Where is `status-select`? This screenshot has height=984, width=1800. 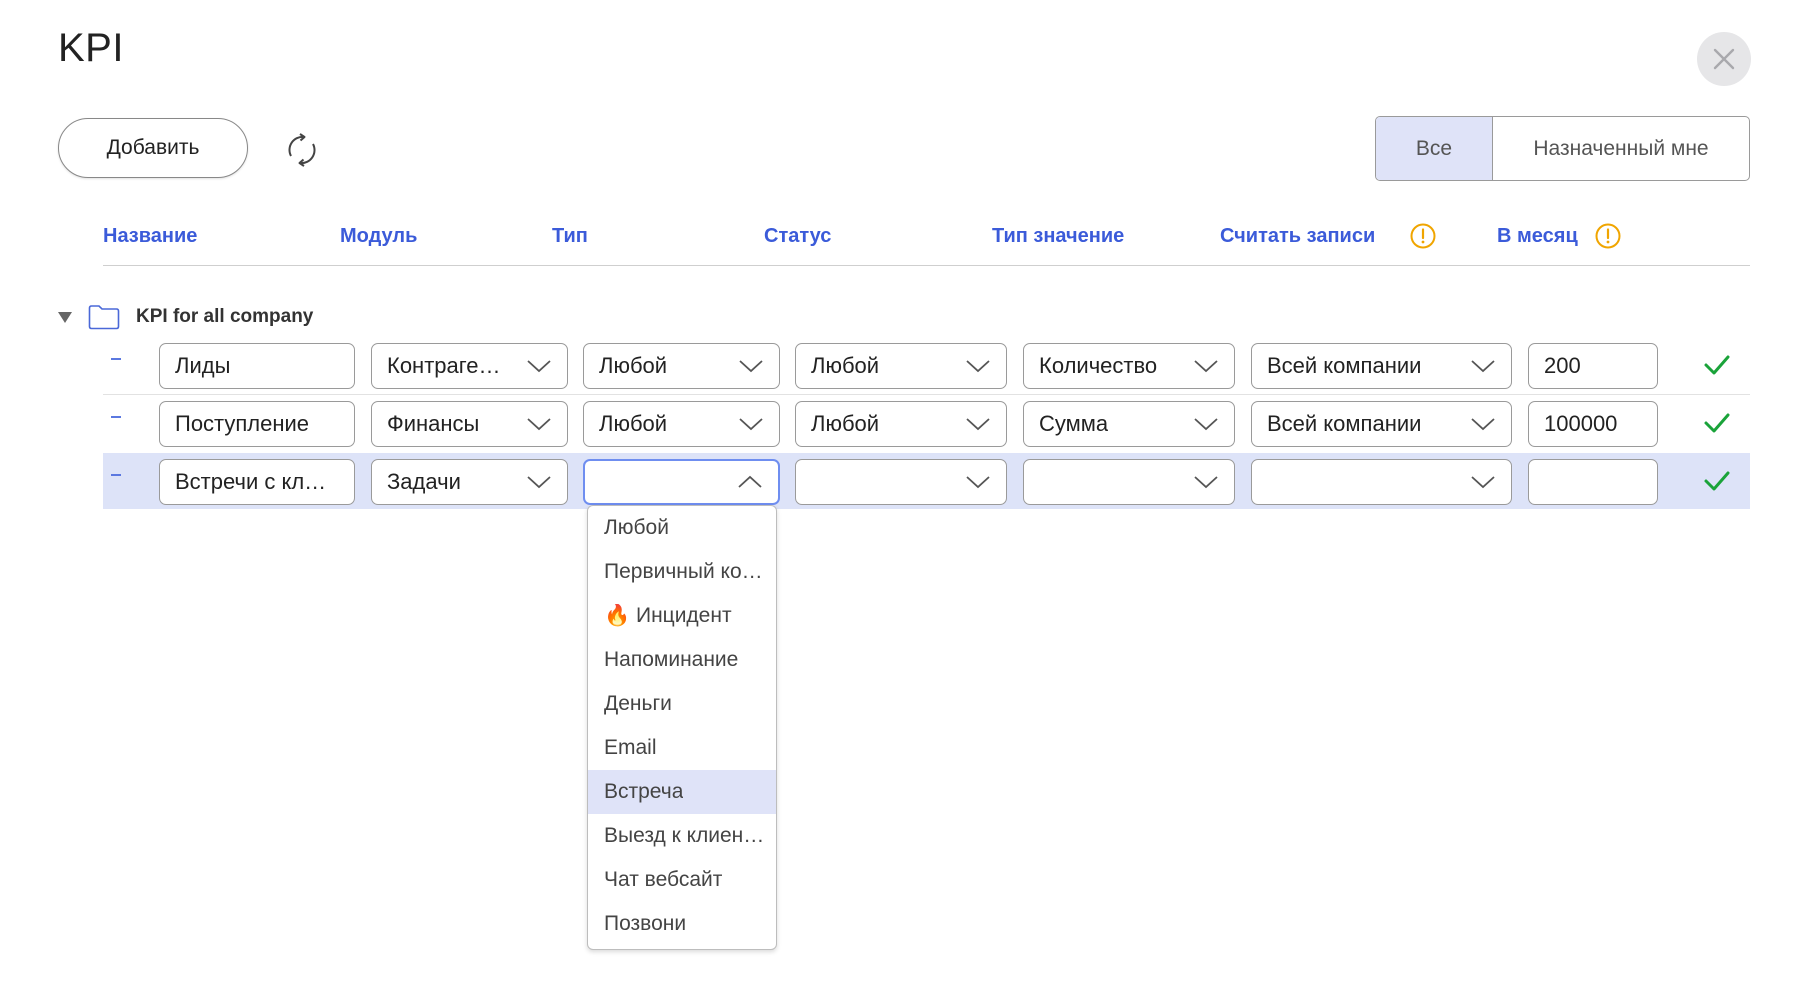 status-select is located at coordinates (901, 482).